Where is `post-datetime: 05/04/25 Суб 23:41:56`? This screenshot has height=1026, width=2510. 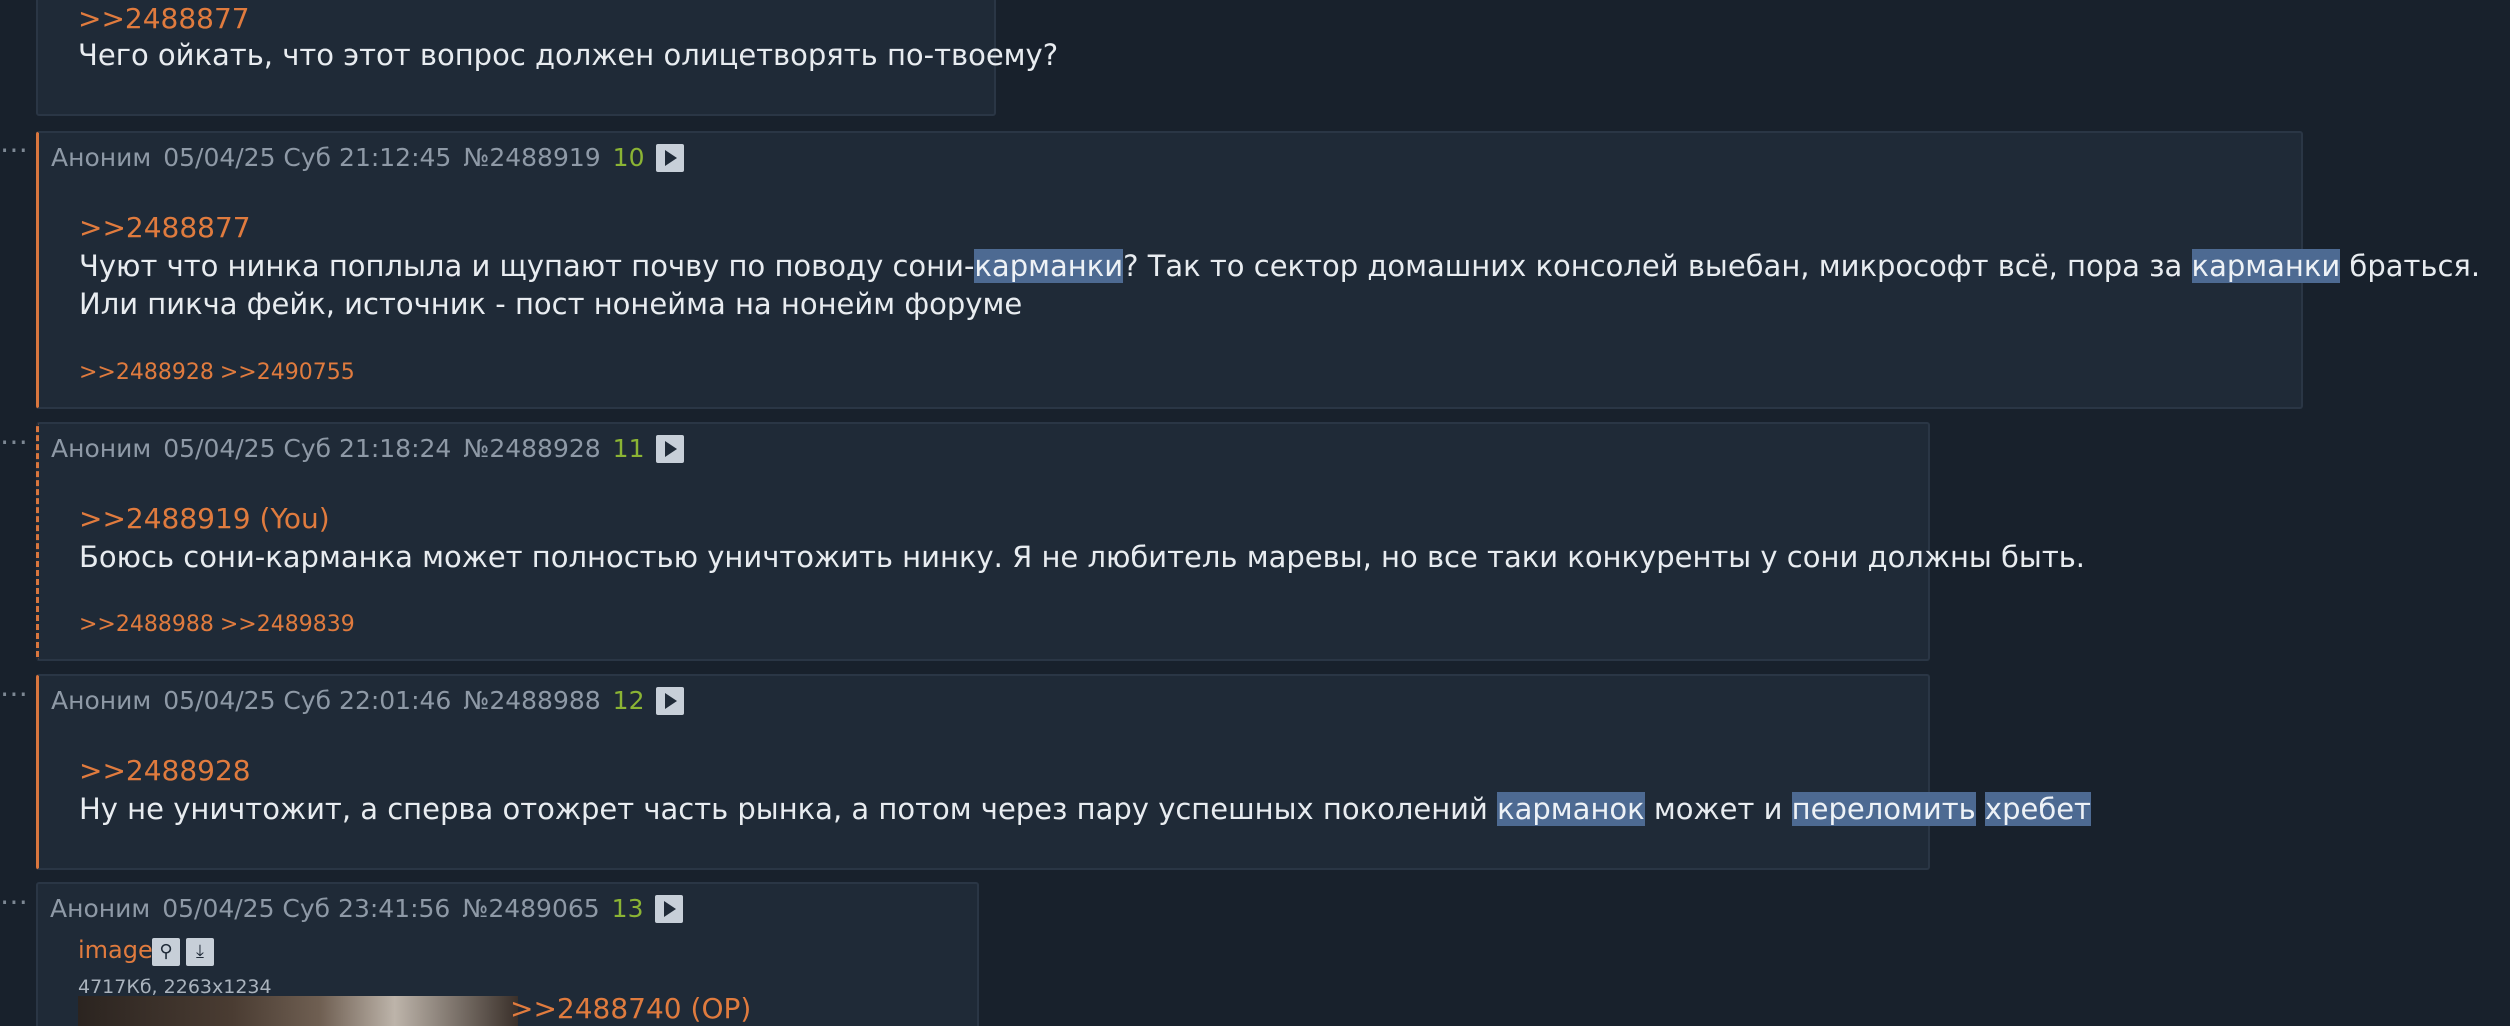 post-datetime: 05/04/25 Суб 23:41:56 is located at coordinates (306, 908).